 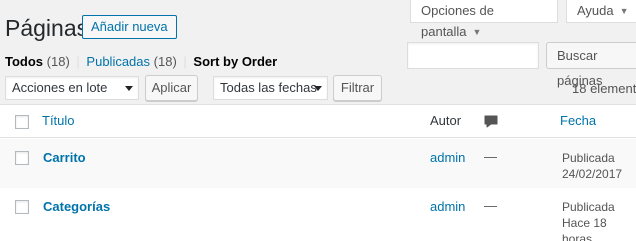 What do you see at coordinates (129, 27) in the screenshot?
I see `add-new-button: Añadir nueva` at bounding box center [129, 27].